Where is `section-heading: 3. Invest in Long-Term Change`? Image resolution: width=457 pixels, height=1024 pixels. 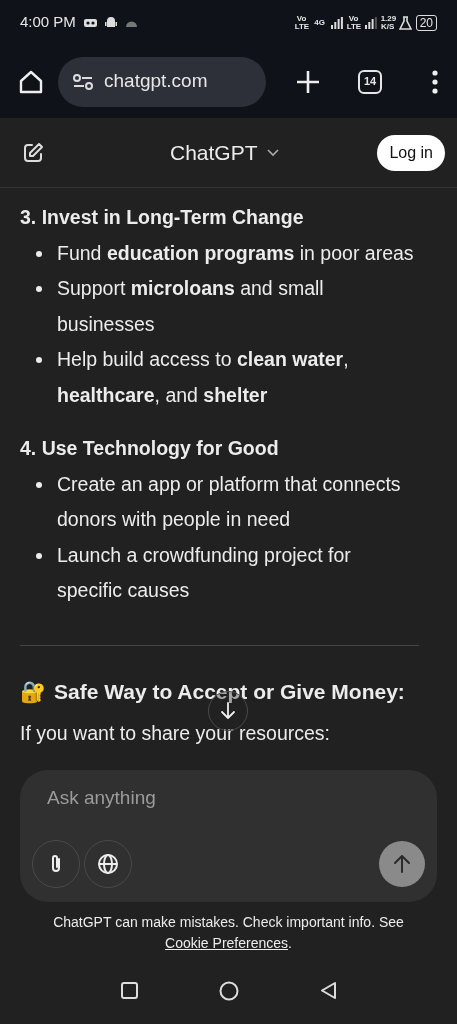 section-heading: 3. Invest in Long-Term Change is located at coordinates (162, 217).